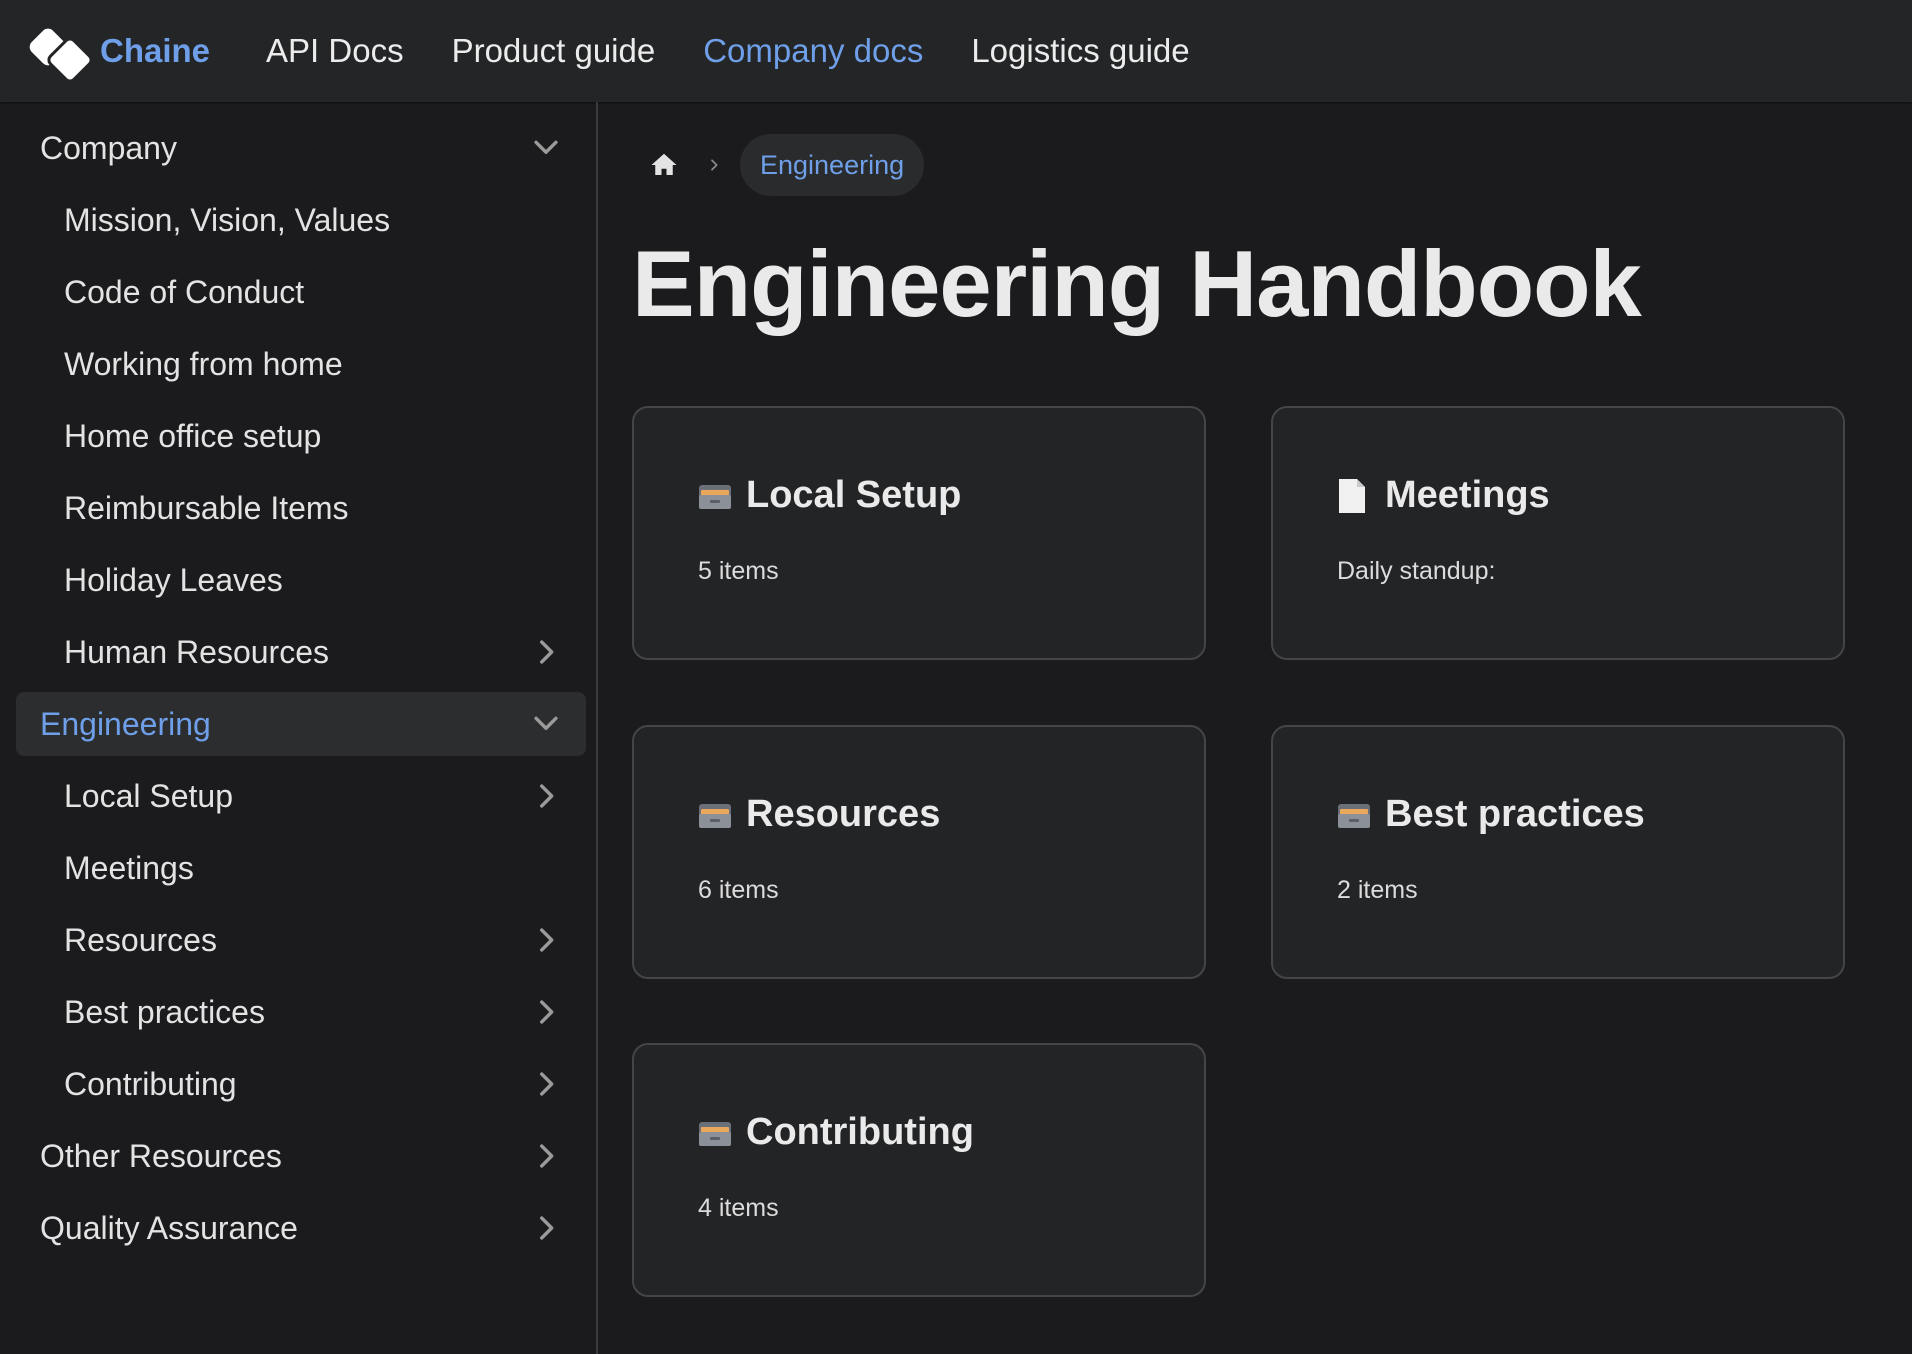  What do you see at coordinates (832, 165) in the screenshot?
I see `breadcrumb-current: Engineering` at bounding box center [832, 165].